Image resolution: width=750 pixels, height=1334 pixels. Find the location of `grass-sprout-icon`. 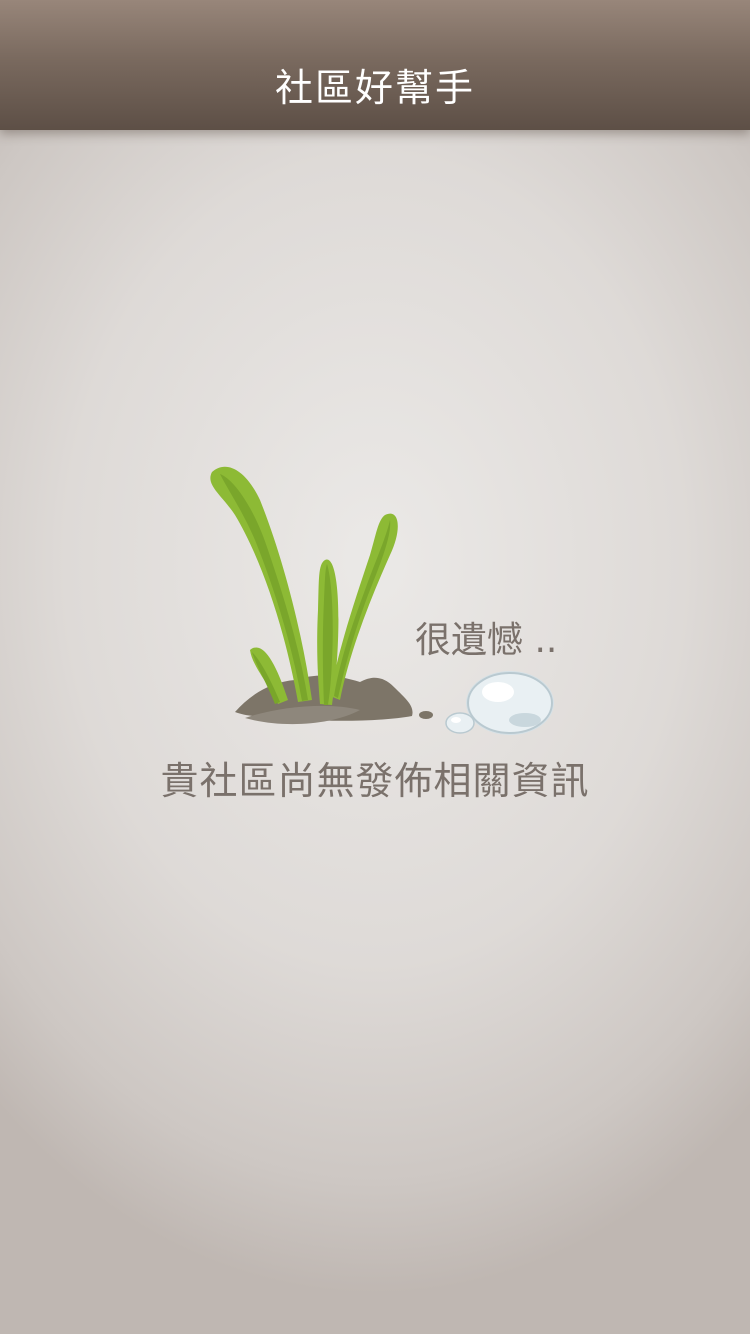

grass-sprout-icon is located at coordinates (390, 600).